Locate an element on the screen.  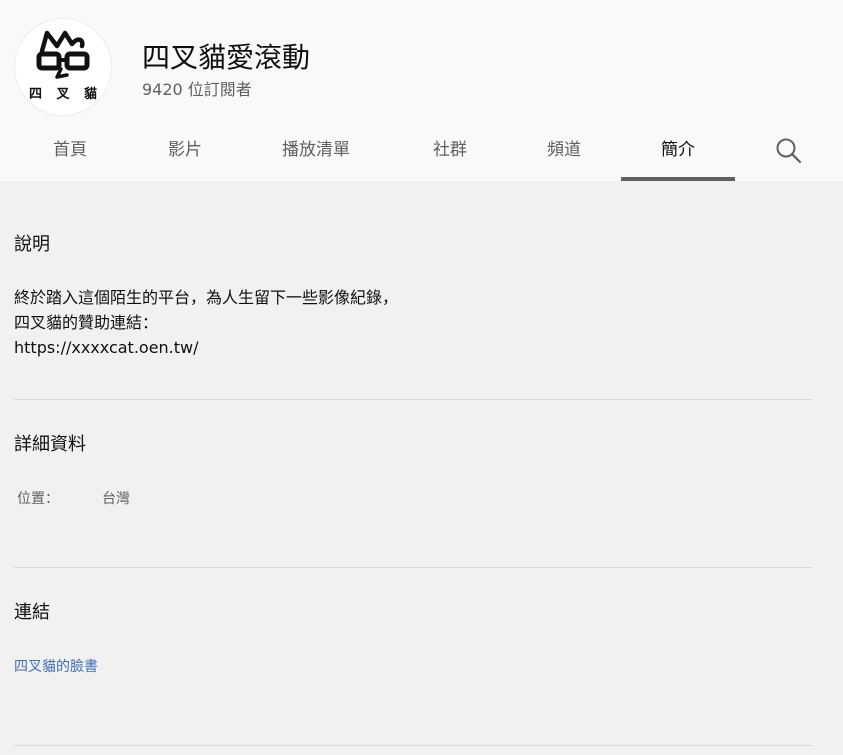
description-line: 四叉貓的贊助連結： is located at coordinates (86, 322).